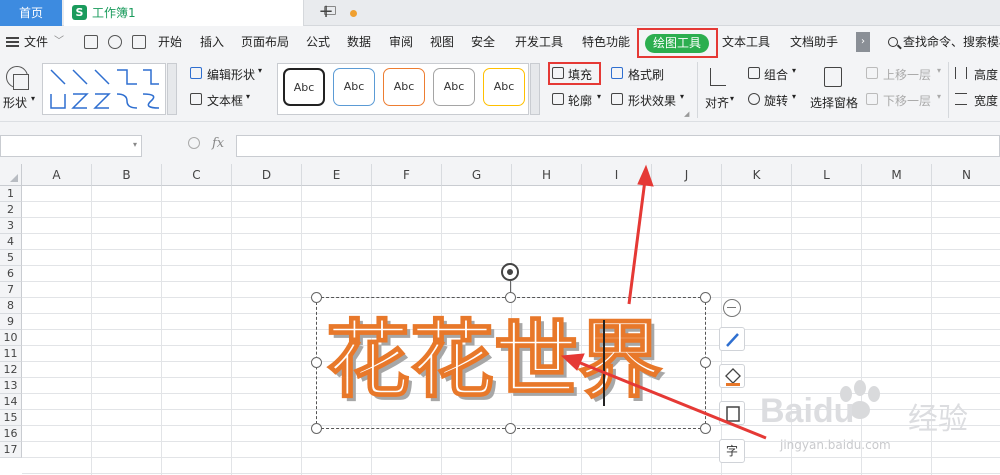 Image resolution: width=1000 pixels, height=475 pixels. What do you see at coordinates (71, 146) in the screenshot?
I see `name-box: ▾` at bounding box center [71, 146].